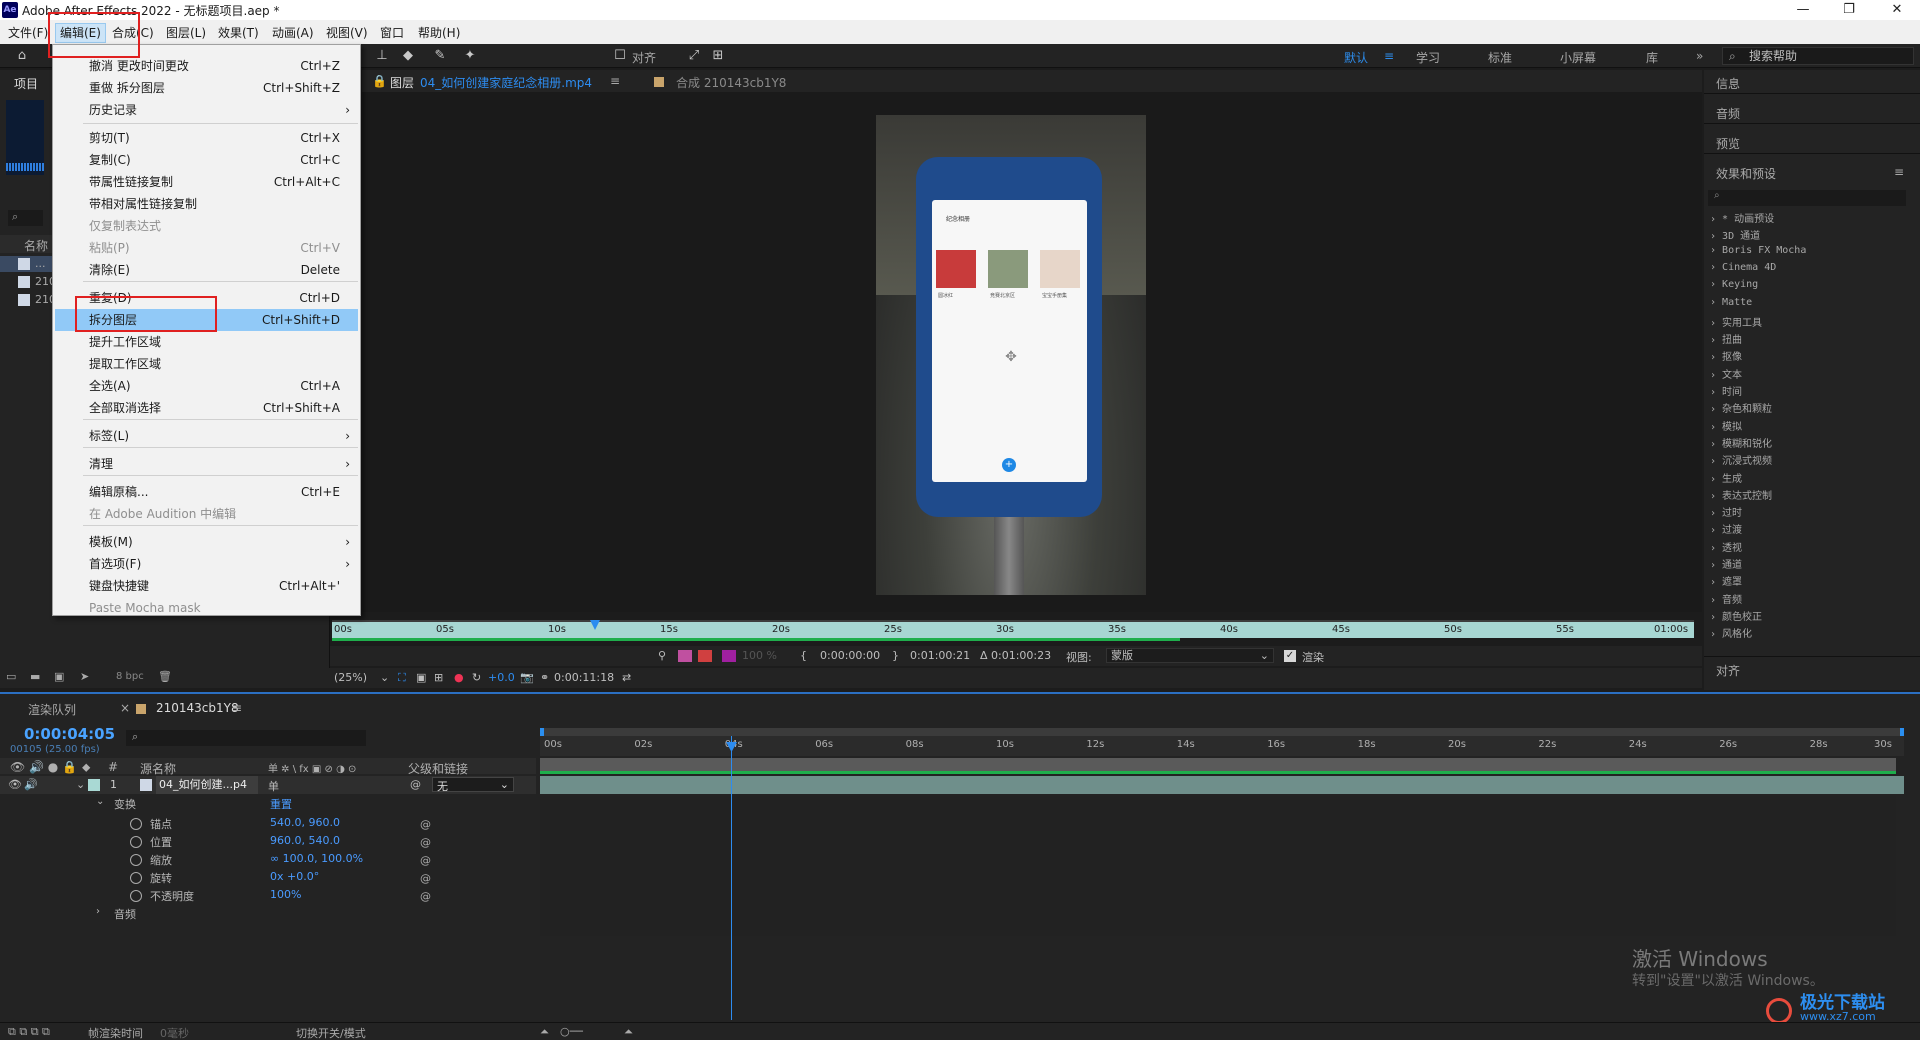 This screenshot has width=1920, height=1040. What do you see at coordinates (206, 270) in the screenshot?
I see `edit-menu-item: 清除(E) Delete` at bounding box center [206, 270].